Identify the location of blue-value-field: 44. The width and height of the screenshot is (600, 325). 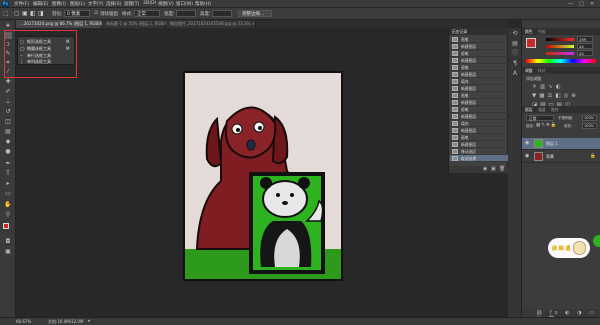
(585, 53).